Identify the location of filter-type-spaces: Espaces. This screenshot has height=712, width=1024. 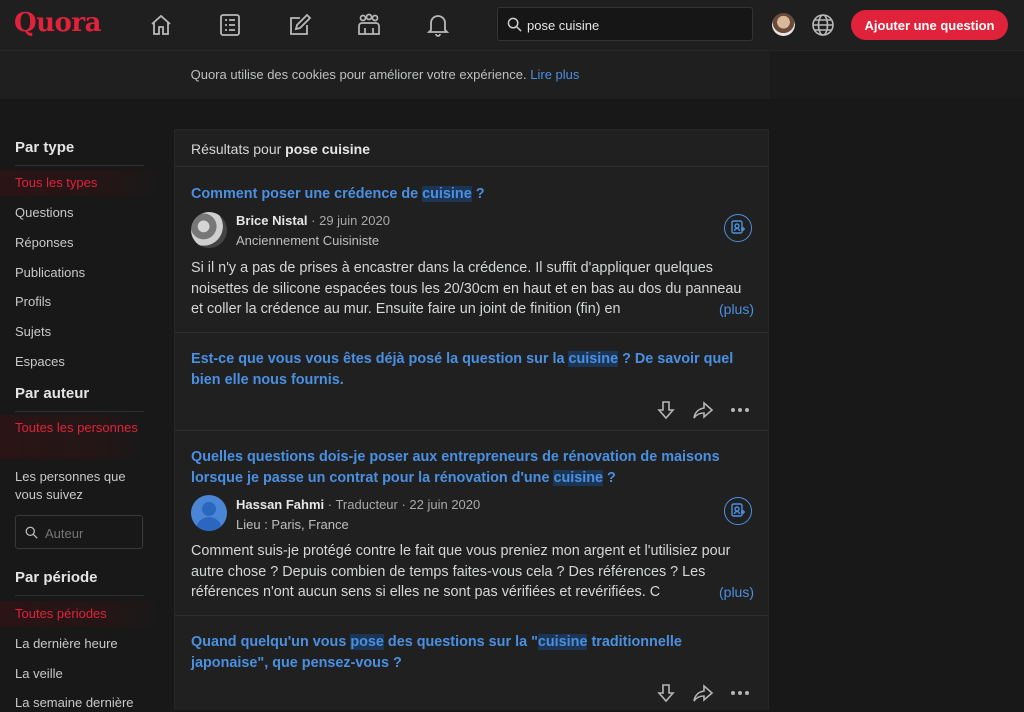
(85, 362).